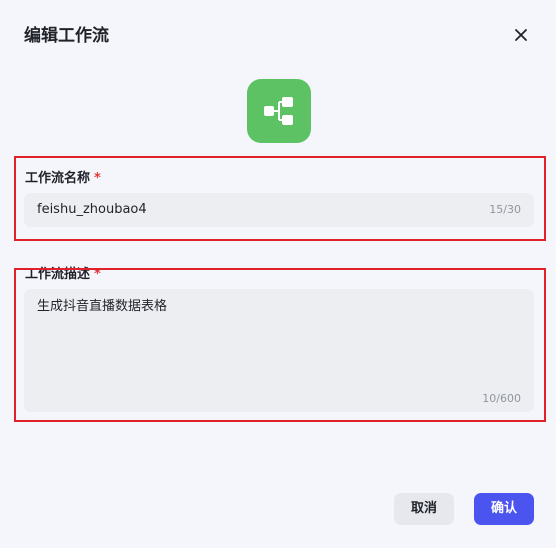 The image size is (556, 548). Describe the element at coordinates (92, 209) in the screenshot. I see `workflow-name-value: feishu_zhoubao4` at that location.